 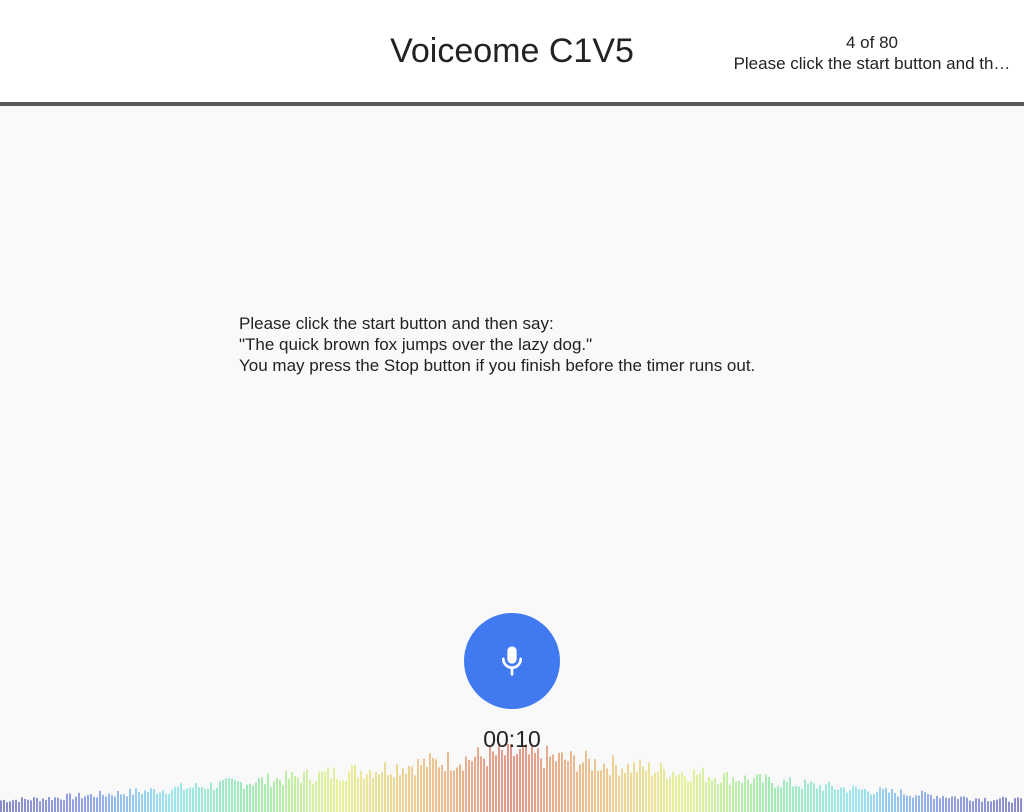 I want to click on progress-counter: 4 of 80, so click(x=872, y=42).